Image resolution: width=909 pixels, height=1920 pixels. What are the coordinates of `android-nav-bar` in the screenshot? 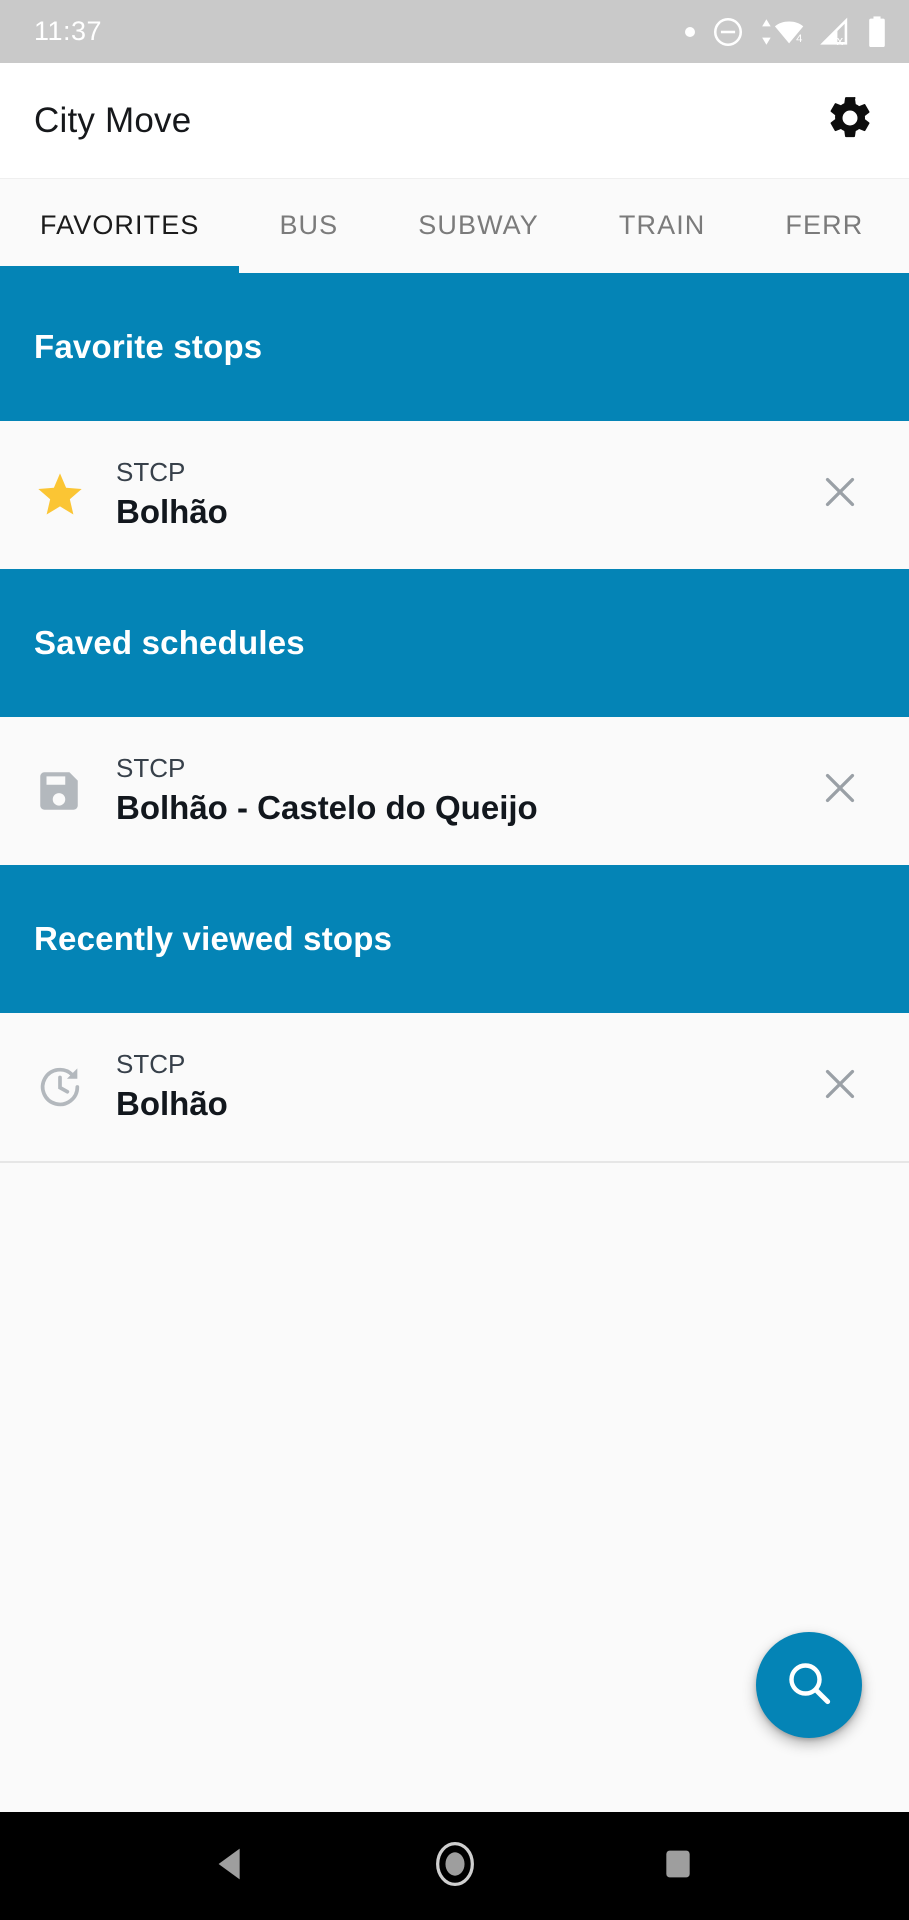 It's located at (454, 1866).